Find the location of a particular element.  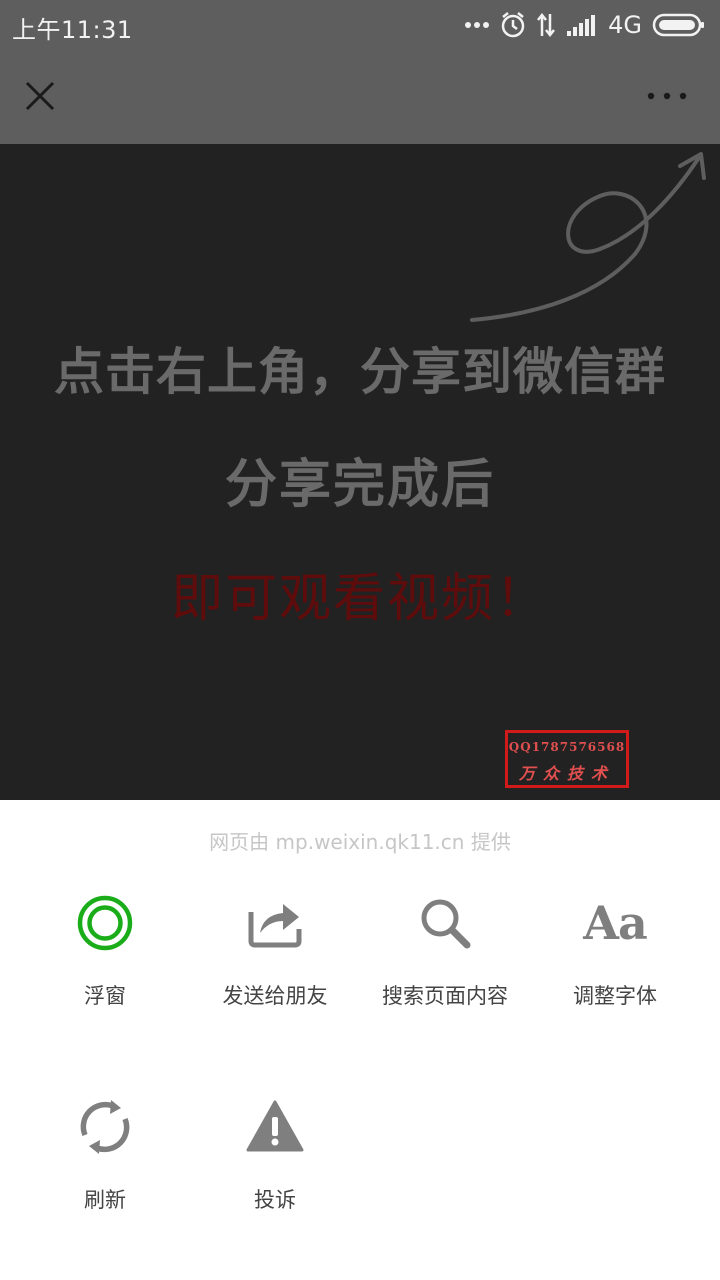

close-icon is located at coordinates (40, 96).